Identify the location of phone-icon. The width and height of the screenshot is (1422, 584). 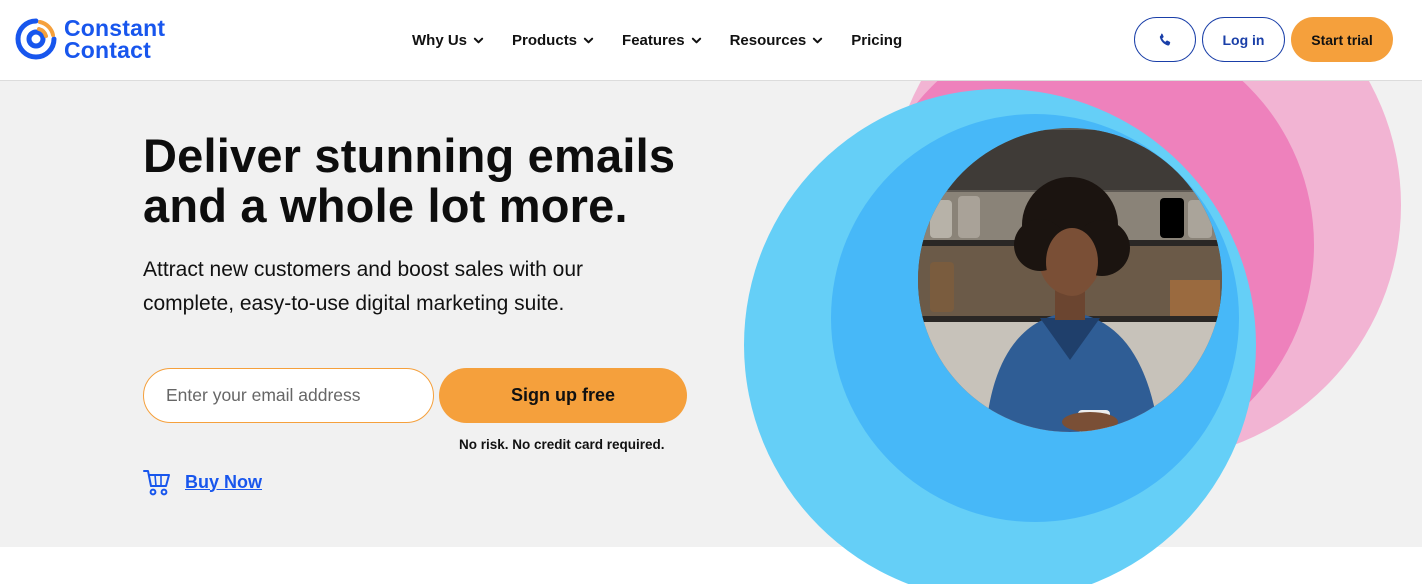
(1165, 39).